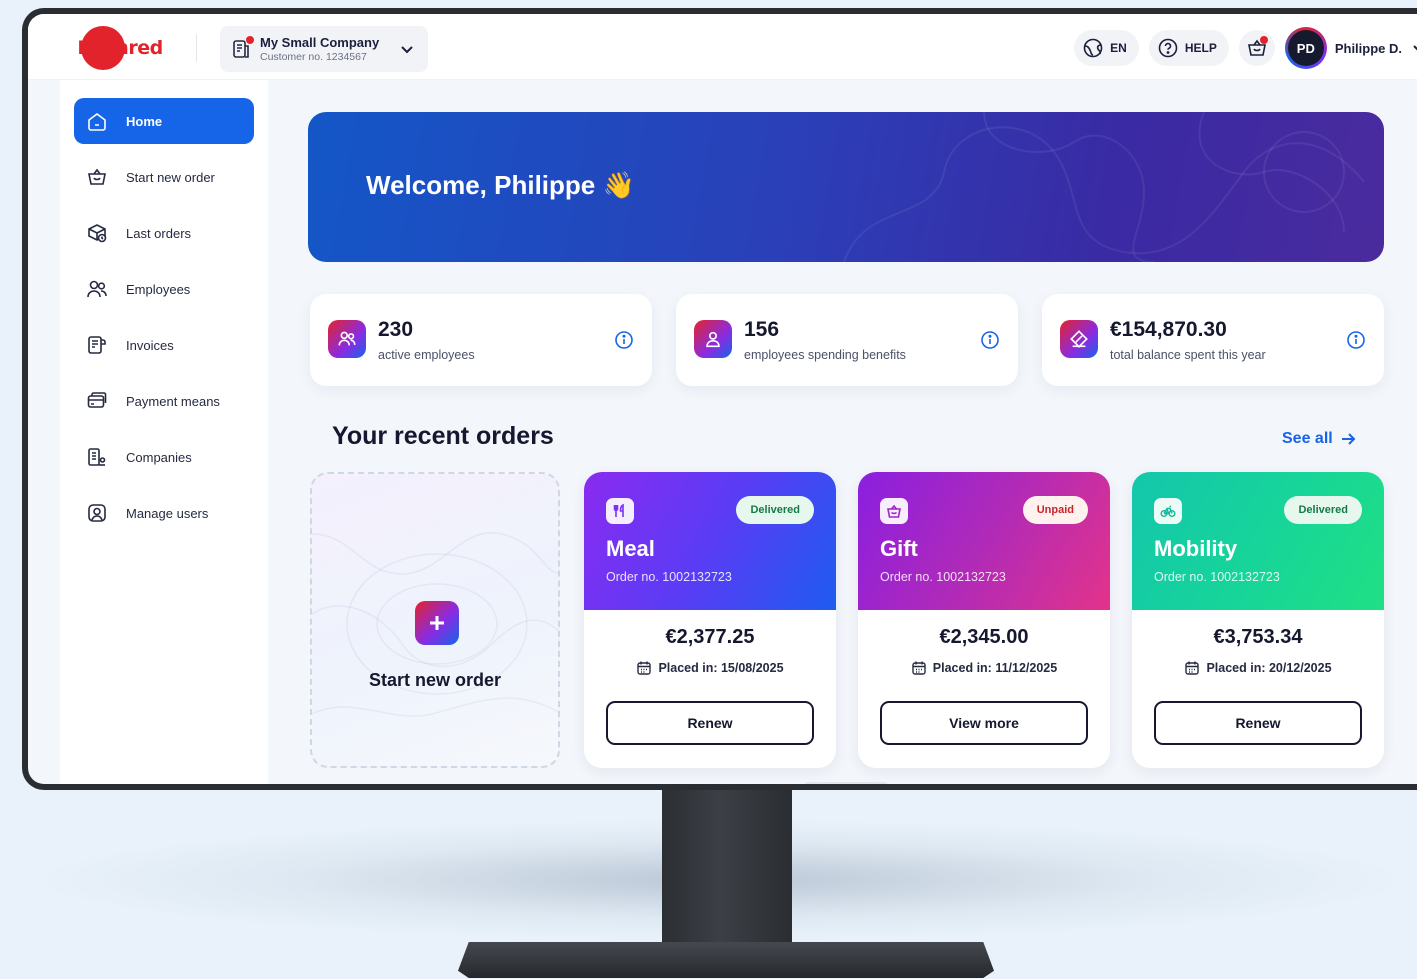 This screenshot has height=979, width=1417. What do you see at coordinates (984, 637) in the screenshot?
I see `order-amount: €2,345.00` at bounding box center [984, 637].